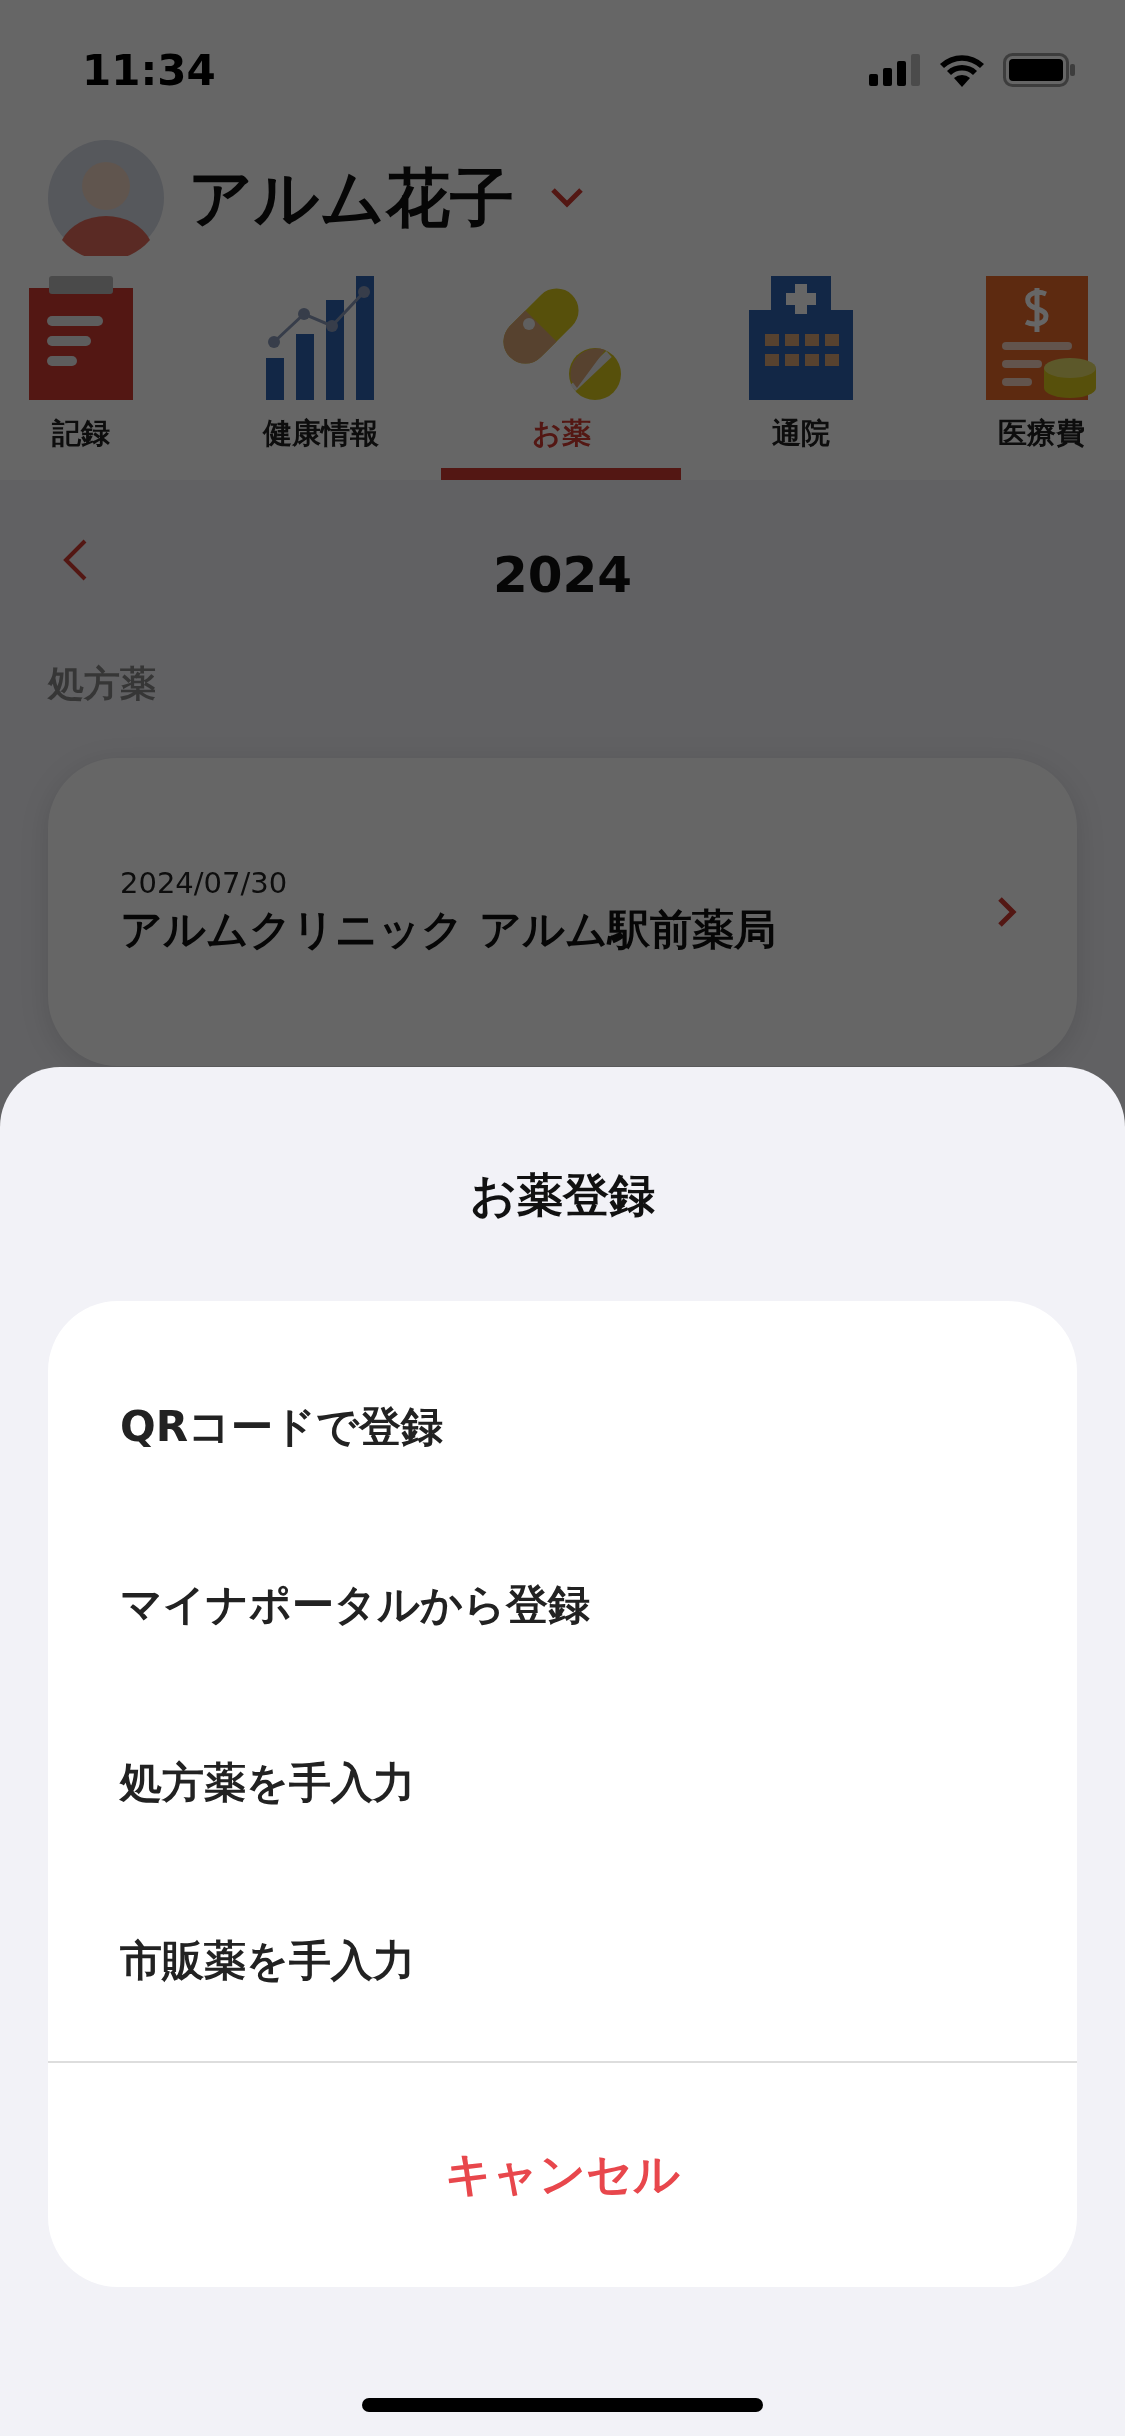 This screenshot has width=1125, height=2436. Describe the element at coordinates (562, 1195) in the screenshot. I see `sheet-title: お薬登録` at that location.